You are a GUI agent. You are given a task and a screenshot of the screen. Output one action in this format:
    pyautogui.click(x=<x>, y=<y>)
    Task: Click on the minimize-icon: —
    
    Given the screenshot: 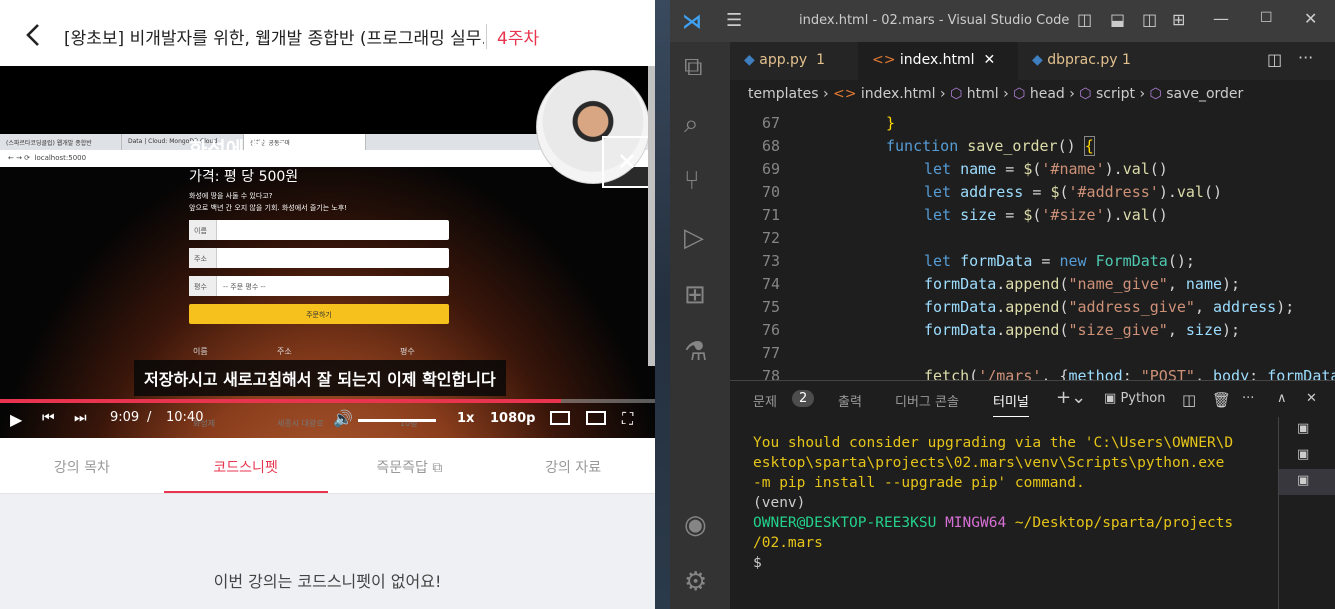 What is the action you would take?
    pyautogui.click(x=1221, y=18)
    